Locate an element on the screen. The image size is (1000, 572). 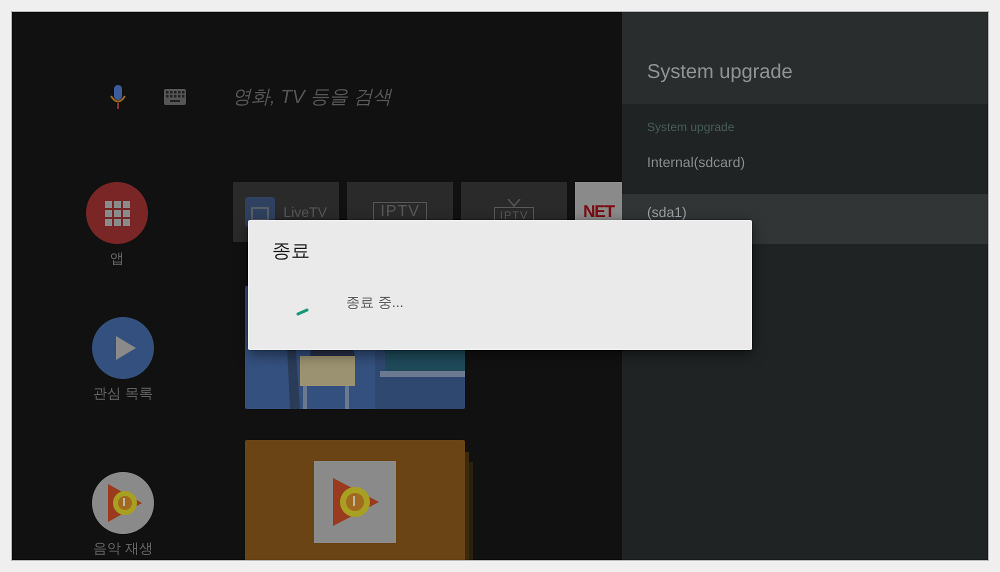
shortcut-button: 관심 목록 is located at coordinates (123, 360).